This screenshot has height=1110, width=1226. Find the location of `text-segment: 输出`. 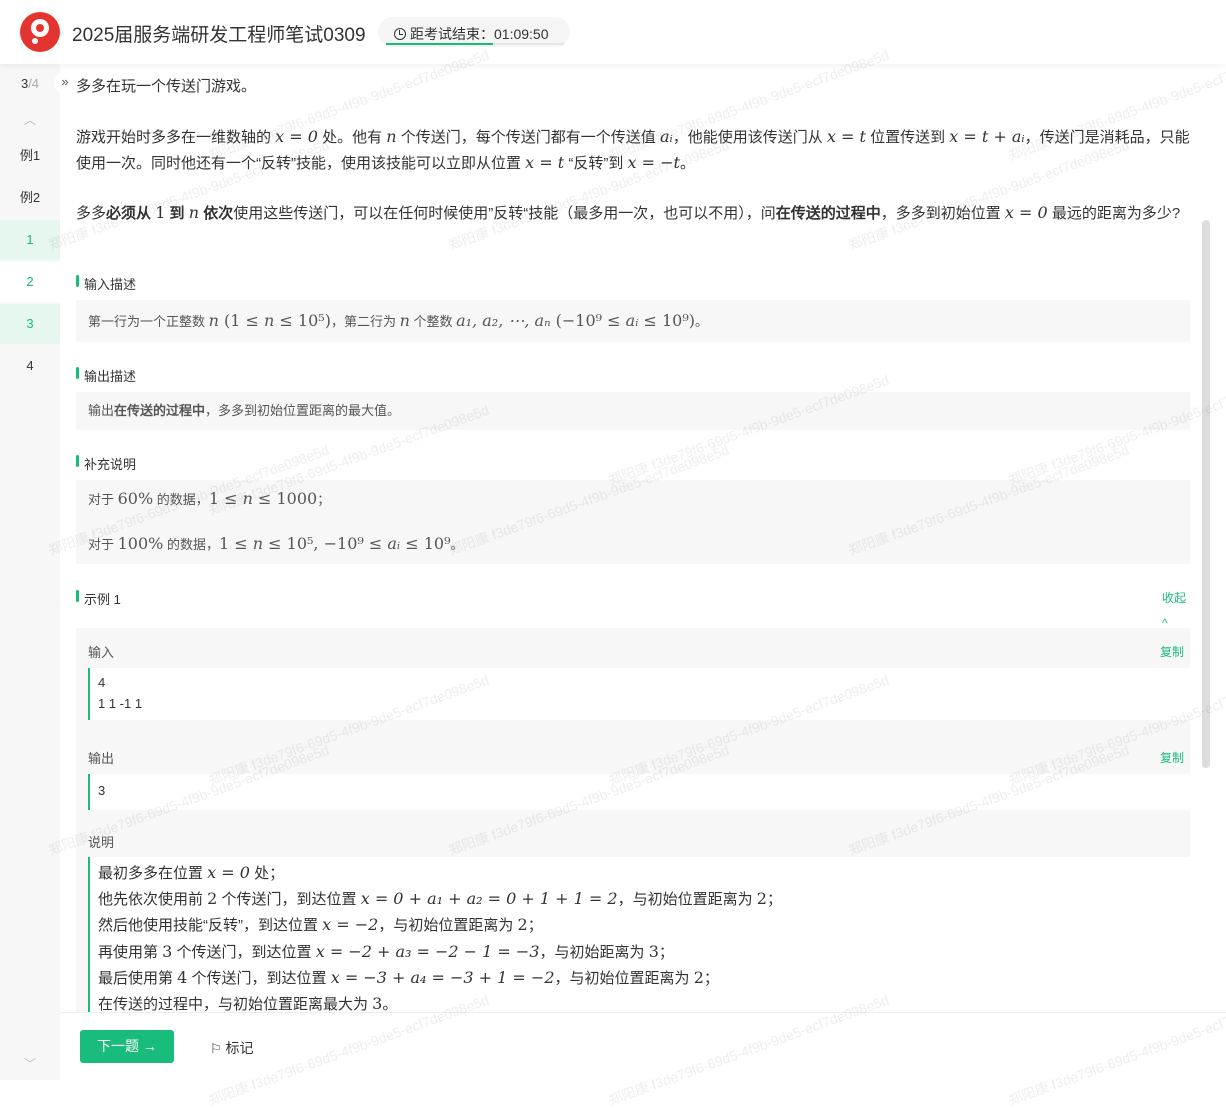

text-segment: 输出 is located at coordinates (101, 410).